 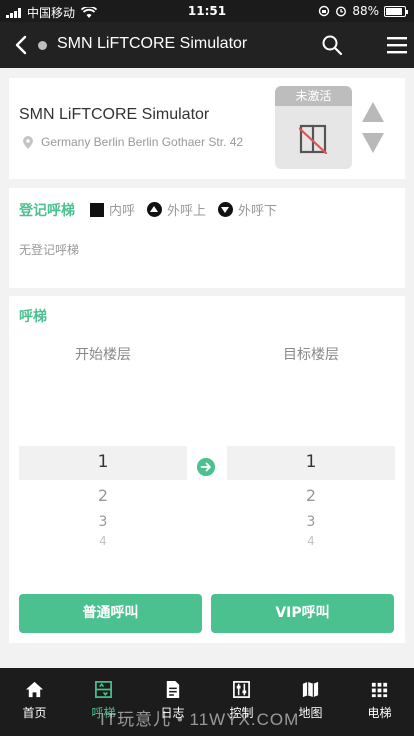 I want to click on legend-inner: 内呼, so click(x=112, y=209).